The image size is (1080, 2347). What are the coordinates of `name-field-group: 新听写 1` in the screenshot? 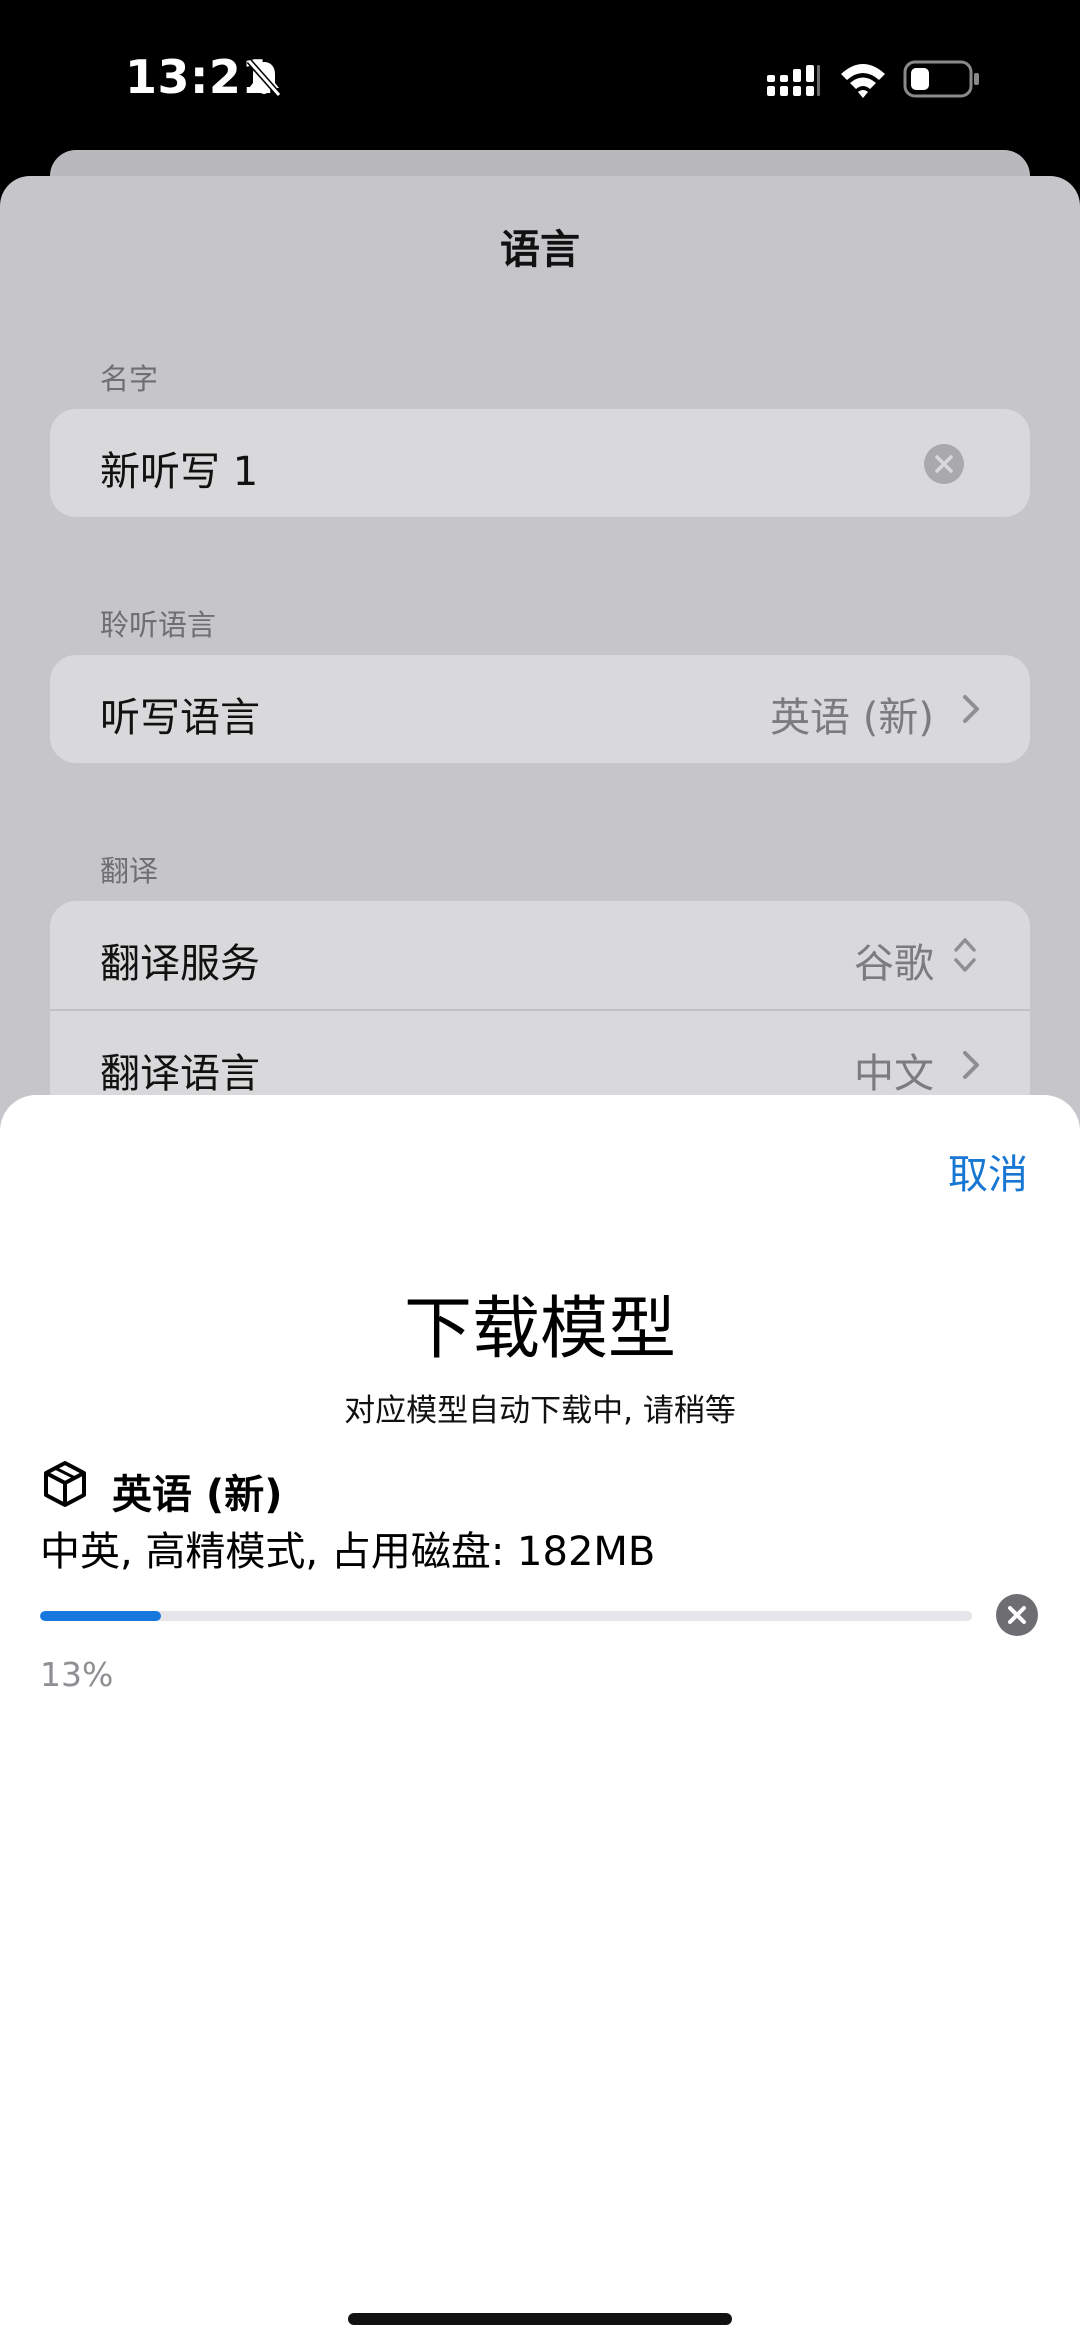 It's located at (540, 463).